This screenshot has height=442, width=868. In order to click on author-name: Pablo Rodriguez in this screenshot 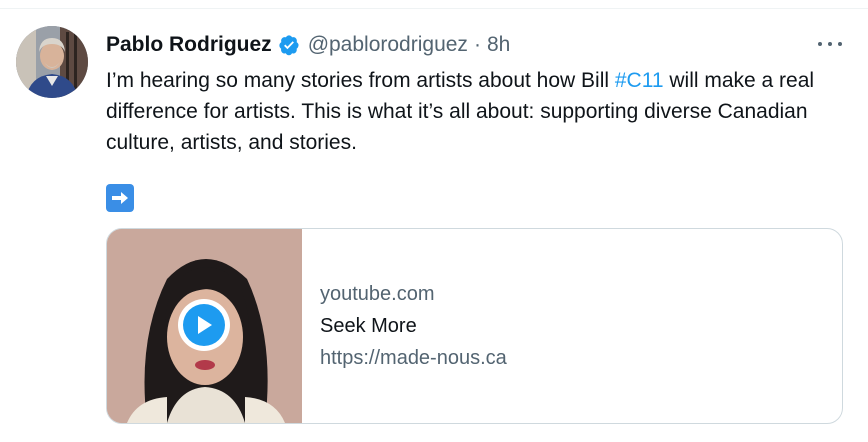, I will do `click(189, 45)`.